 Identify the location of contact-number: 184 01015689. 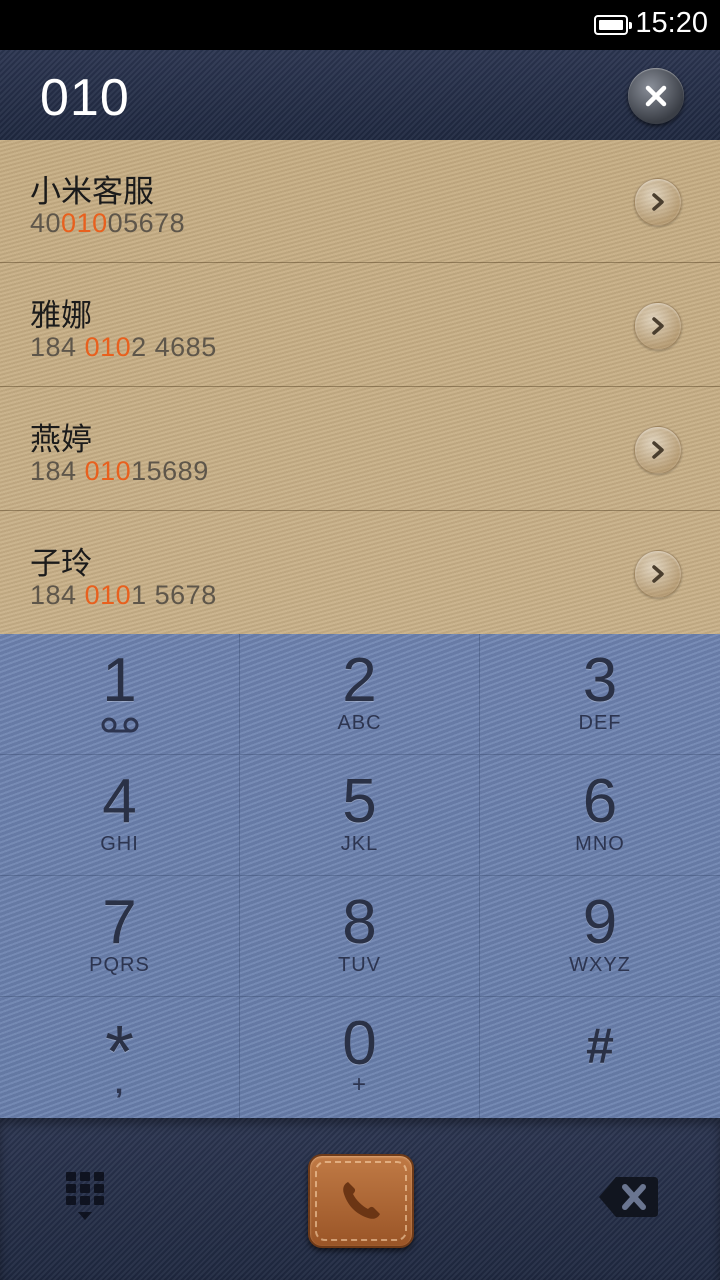
(119, 471).